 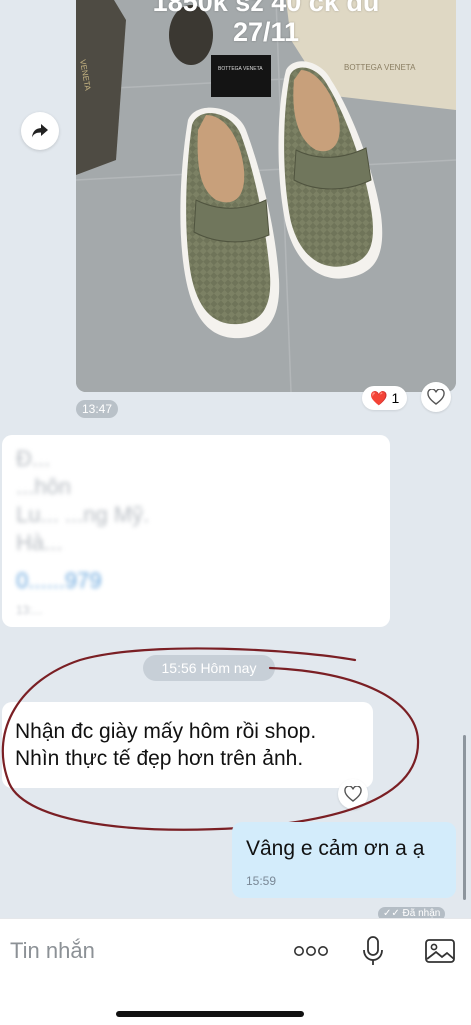 I want to click on scrollbar, so click(x=464, y=817).